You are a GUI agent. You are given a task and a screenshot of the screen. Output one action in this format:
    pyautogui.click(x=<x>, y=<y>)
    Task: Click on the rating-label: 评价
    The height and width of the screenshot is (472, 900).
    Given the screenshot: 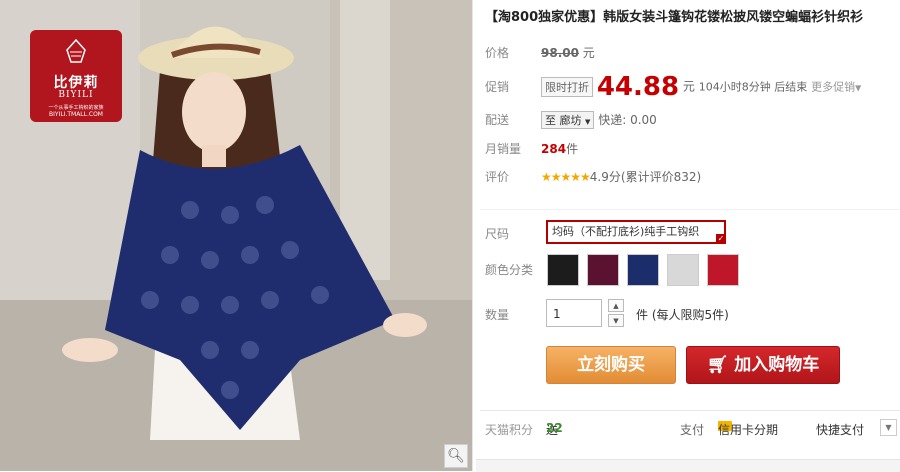 What is the action you would take?
    pyautogui.click(x=497, y=177)
    